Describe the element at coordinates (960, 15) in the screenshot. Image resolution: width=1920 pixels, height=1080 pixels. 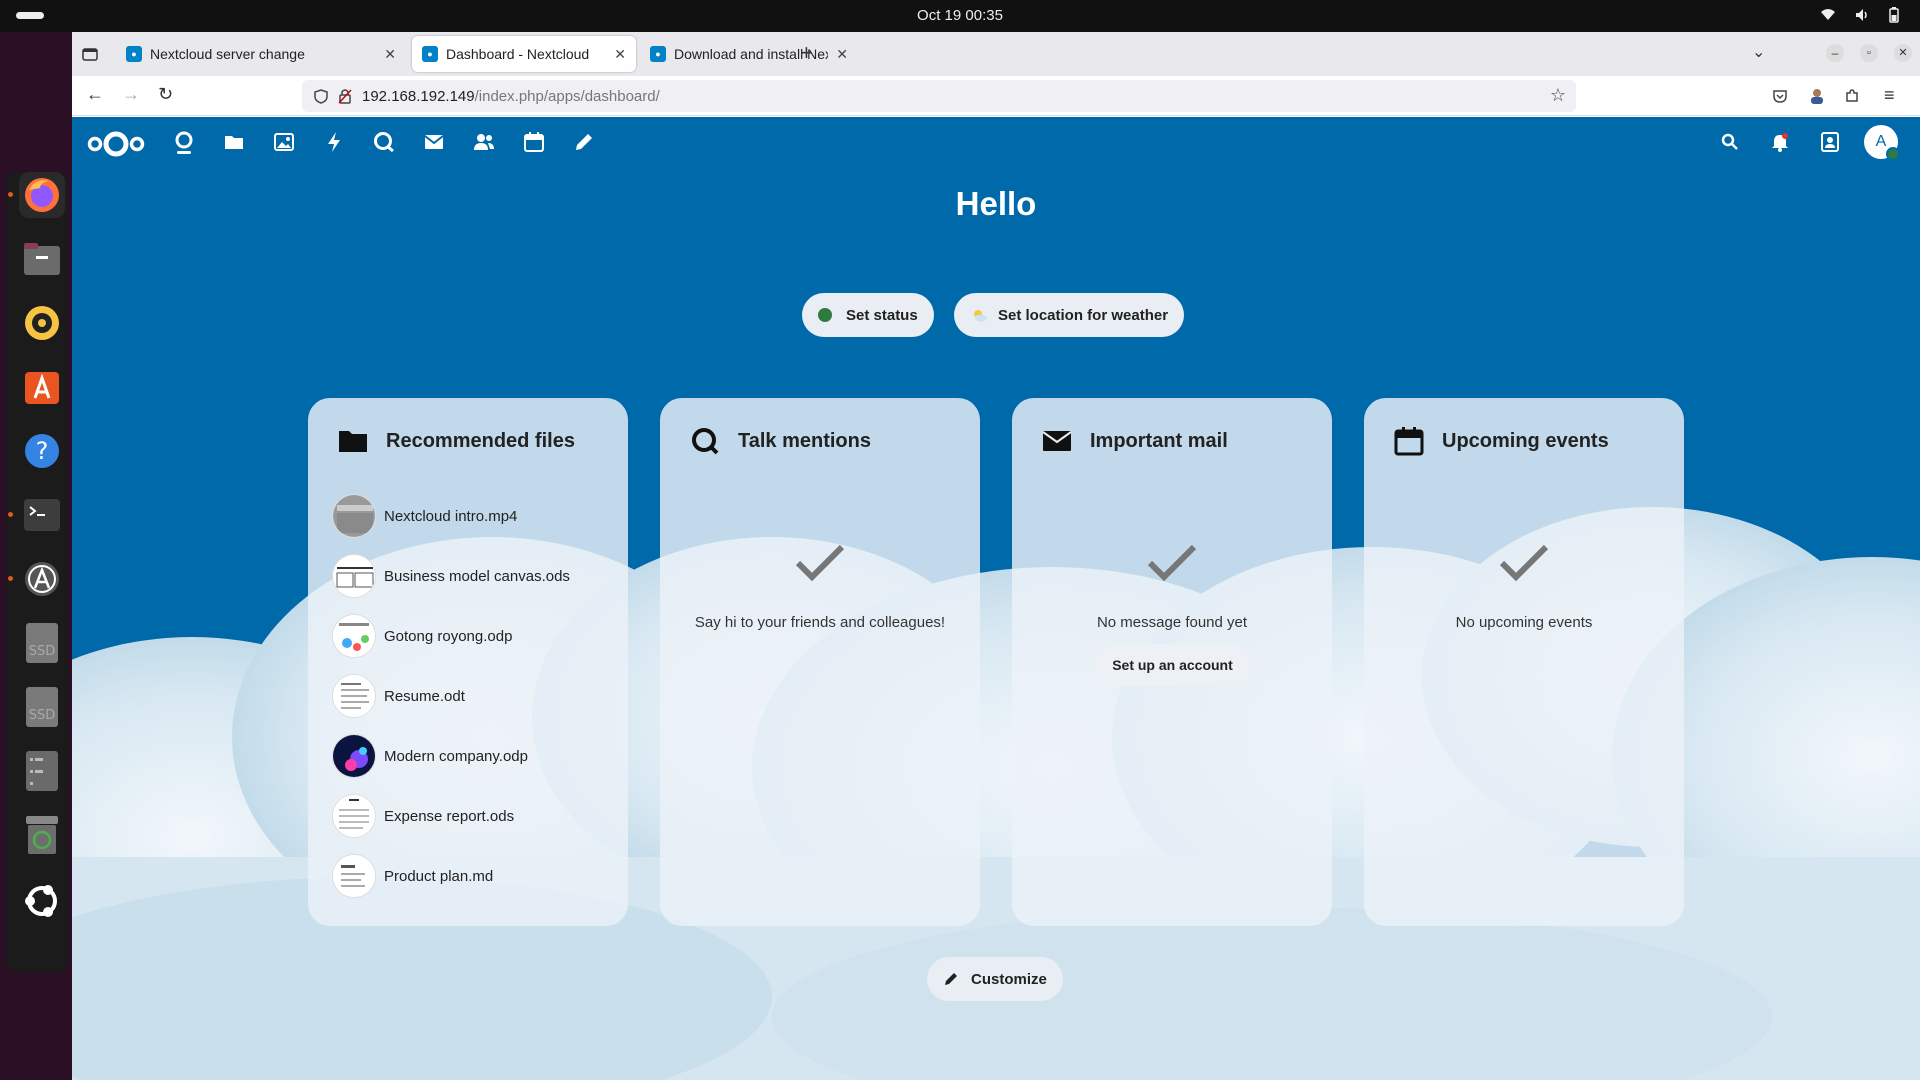
I see `system-clock: Oct 19 00:35` at that location.